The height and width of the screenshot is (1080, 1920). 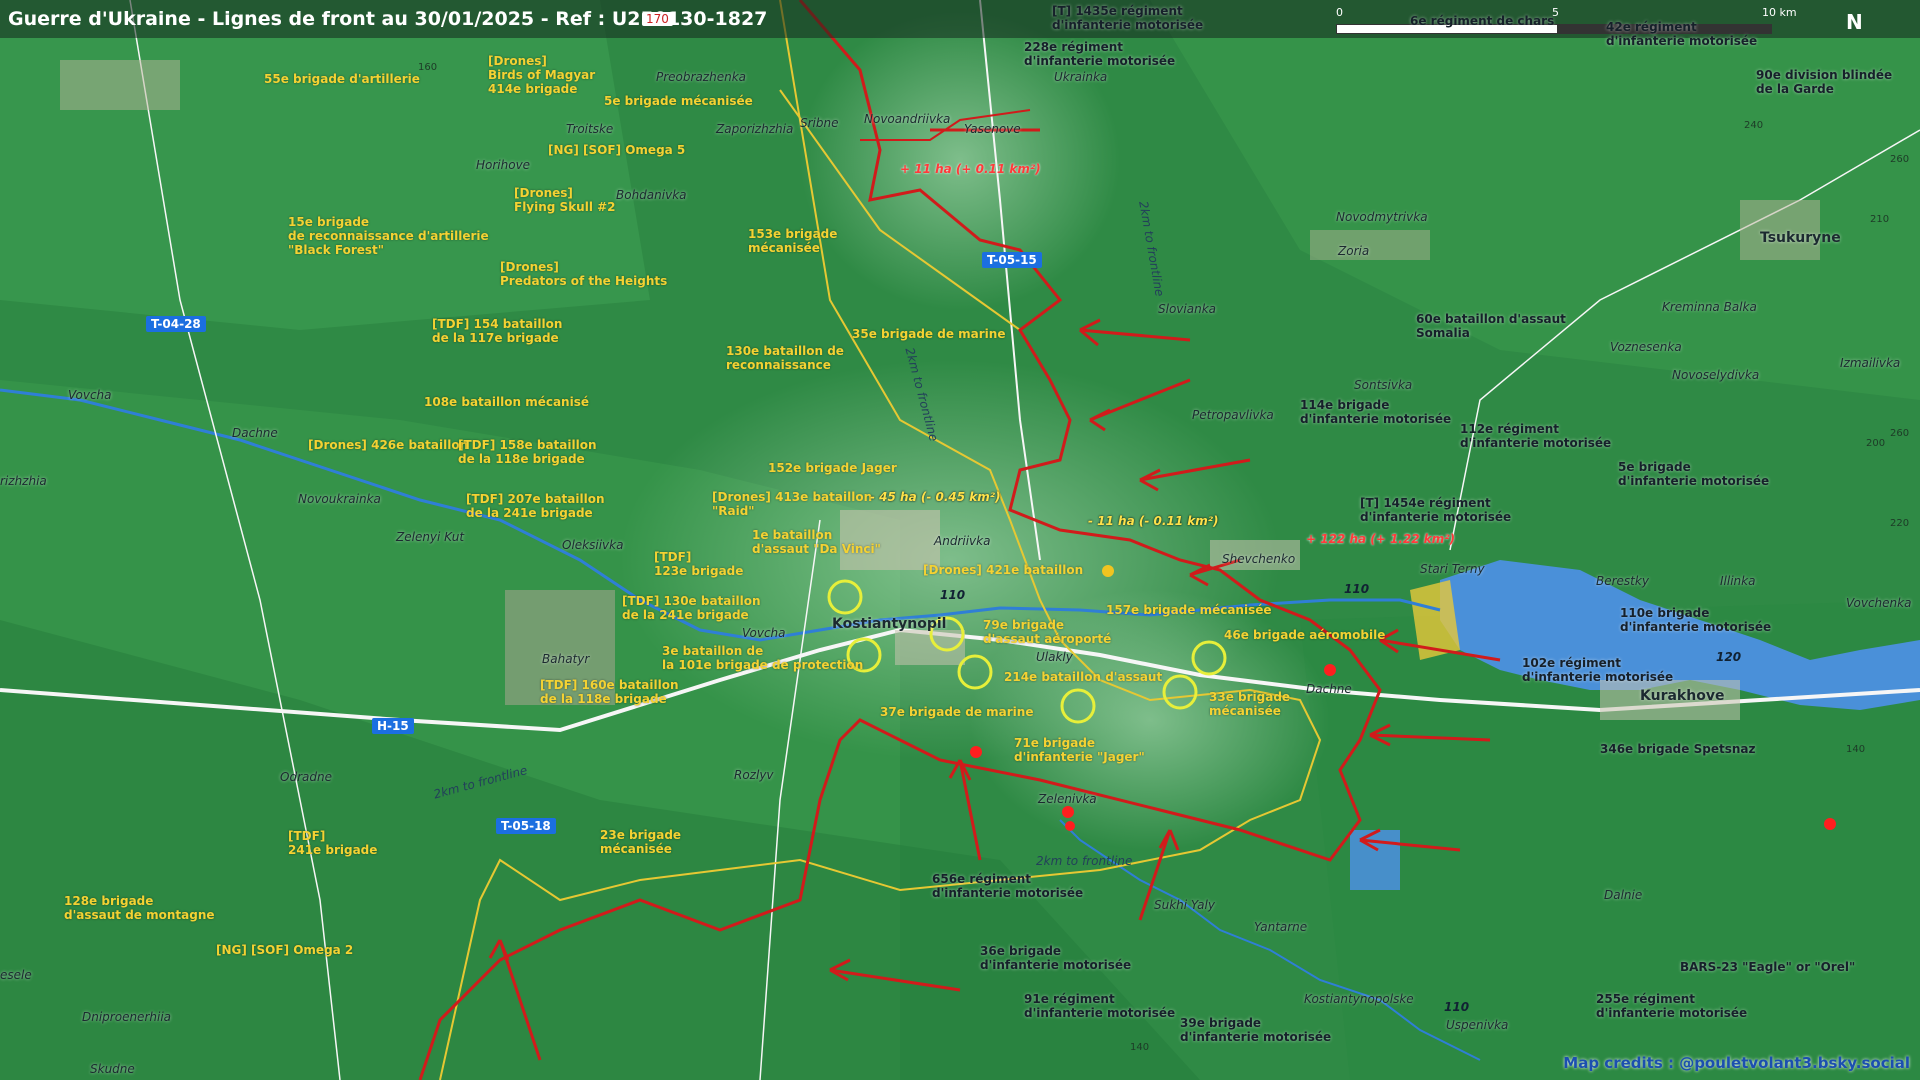 I want to click on road-badge: 120, so click(x=1729, y=657).